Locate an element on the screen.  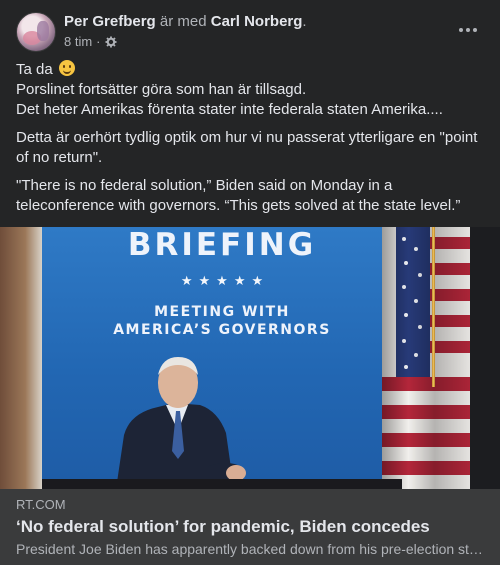
flag-pole is located at coordinates (433, 307).